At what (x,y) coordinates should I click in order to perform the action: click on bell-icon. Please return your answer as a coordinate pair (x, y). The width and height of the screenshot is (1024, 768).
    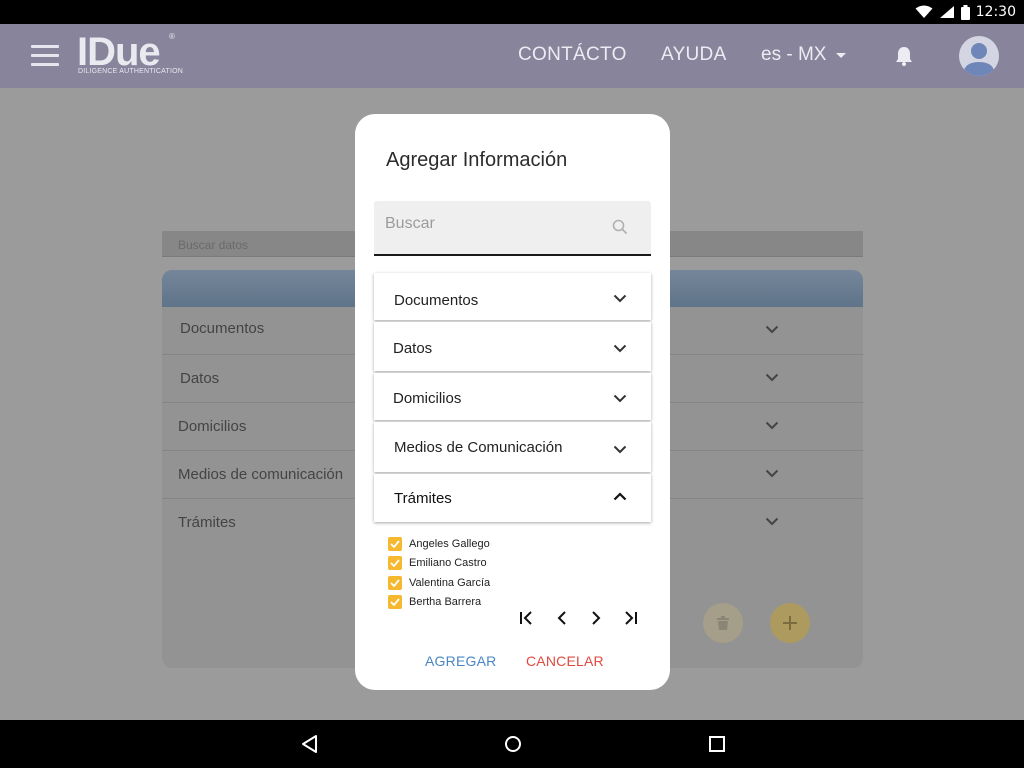
    Looking at the image, I should click on (904, 56).